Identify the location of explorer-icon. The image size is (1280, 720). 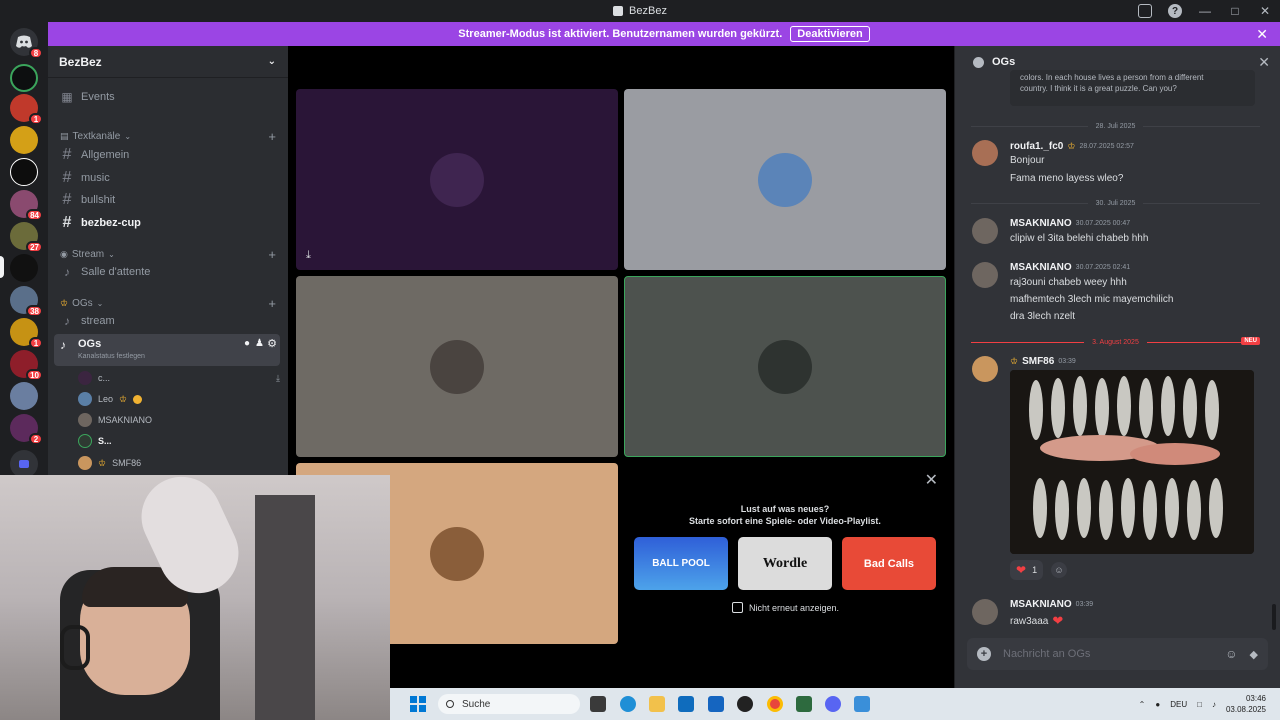
(657, 704).